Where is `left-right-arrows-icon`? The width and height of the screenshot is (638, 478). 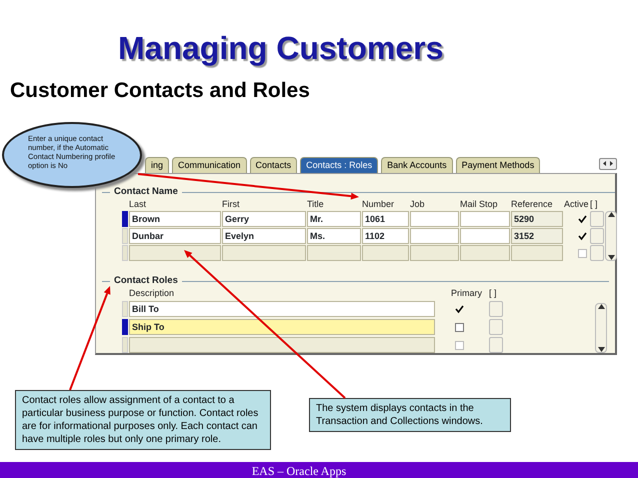 left-right-arrows-icon is located at coordinates (608, 163).